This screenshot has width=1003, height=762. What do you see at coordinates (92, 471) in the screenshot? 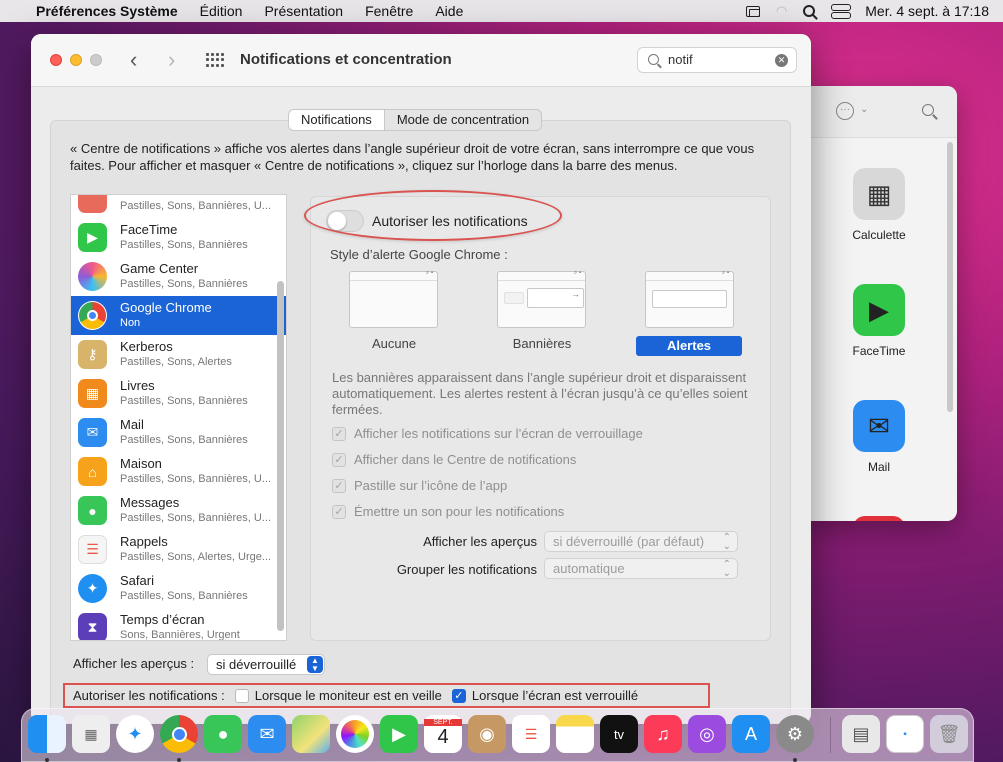
I see `home-icon: ⌂` at bounding box center [92, 471].